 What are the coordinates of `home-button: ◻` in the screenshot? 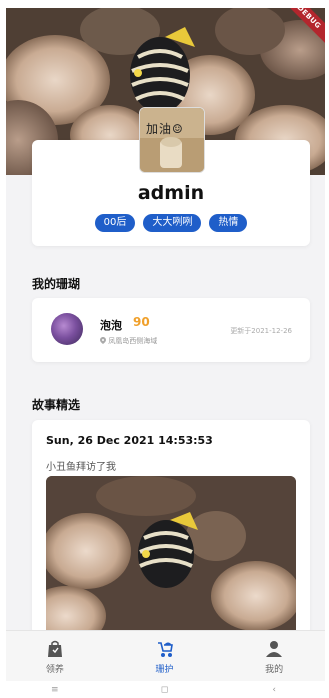 It's located at (164, 690).